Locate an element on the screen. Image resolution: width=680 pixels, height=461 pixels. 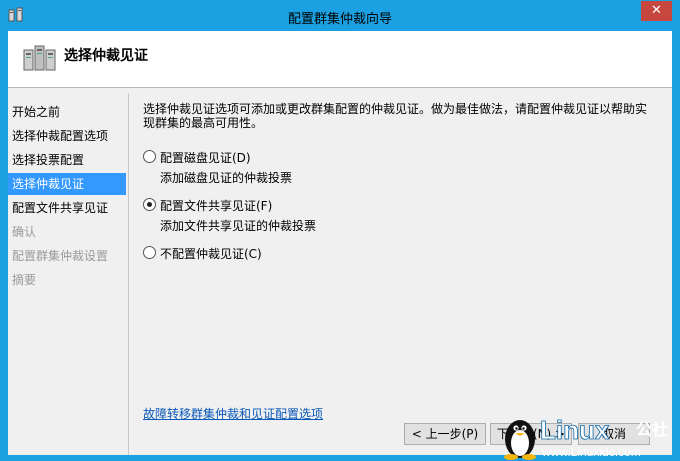
wizard-header: 选择仲裁见证 is located at coordinates (340, 59).